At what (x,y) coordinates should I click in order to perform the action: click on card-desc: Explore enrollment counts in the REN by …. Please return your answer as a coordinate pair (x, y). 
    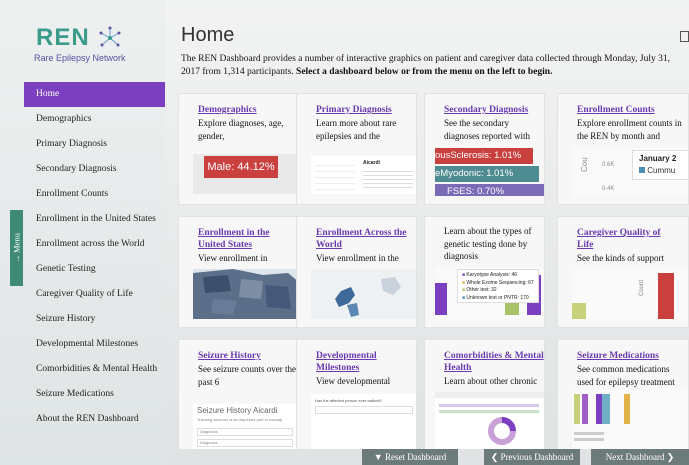
    Looking at the image, I should click on (629, 129).